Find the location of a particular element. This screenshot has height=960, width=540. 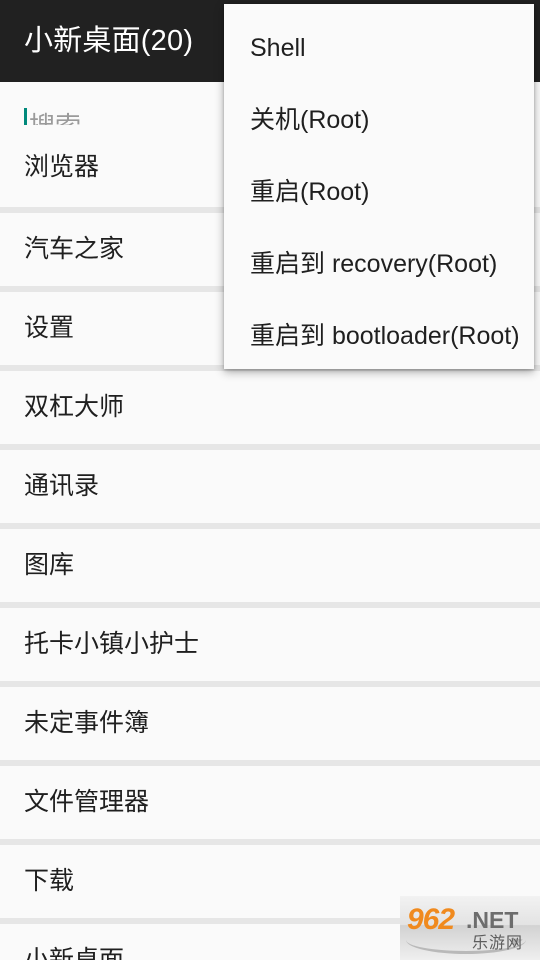

menu-item-reboot: 重启(Root) is located at coordinates (379, 192).